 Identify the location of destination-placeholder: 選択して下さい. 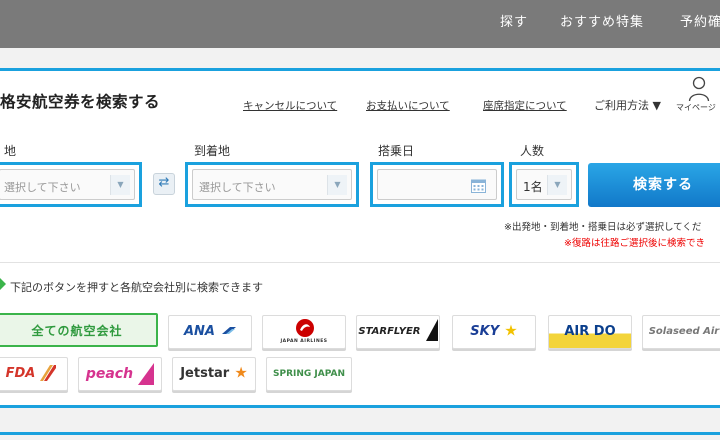
(237, 187).